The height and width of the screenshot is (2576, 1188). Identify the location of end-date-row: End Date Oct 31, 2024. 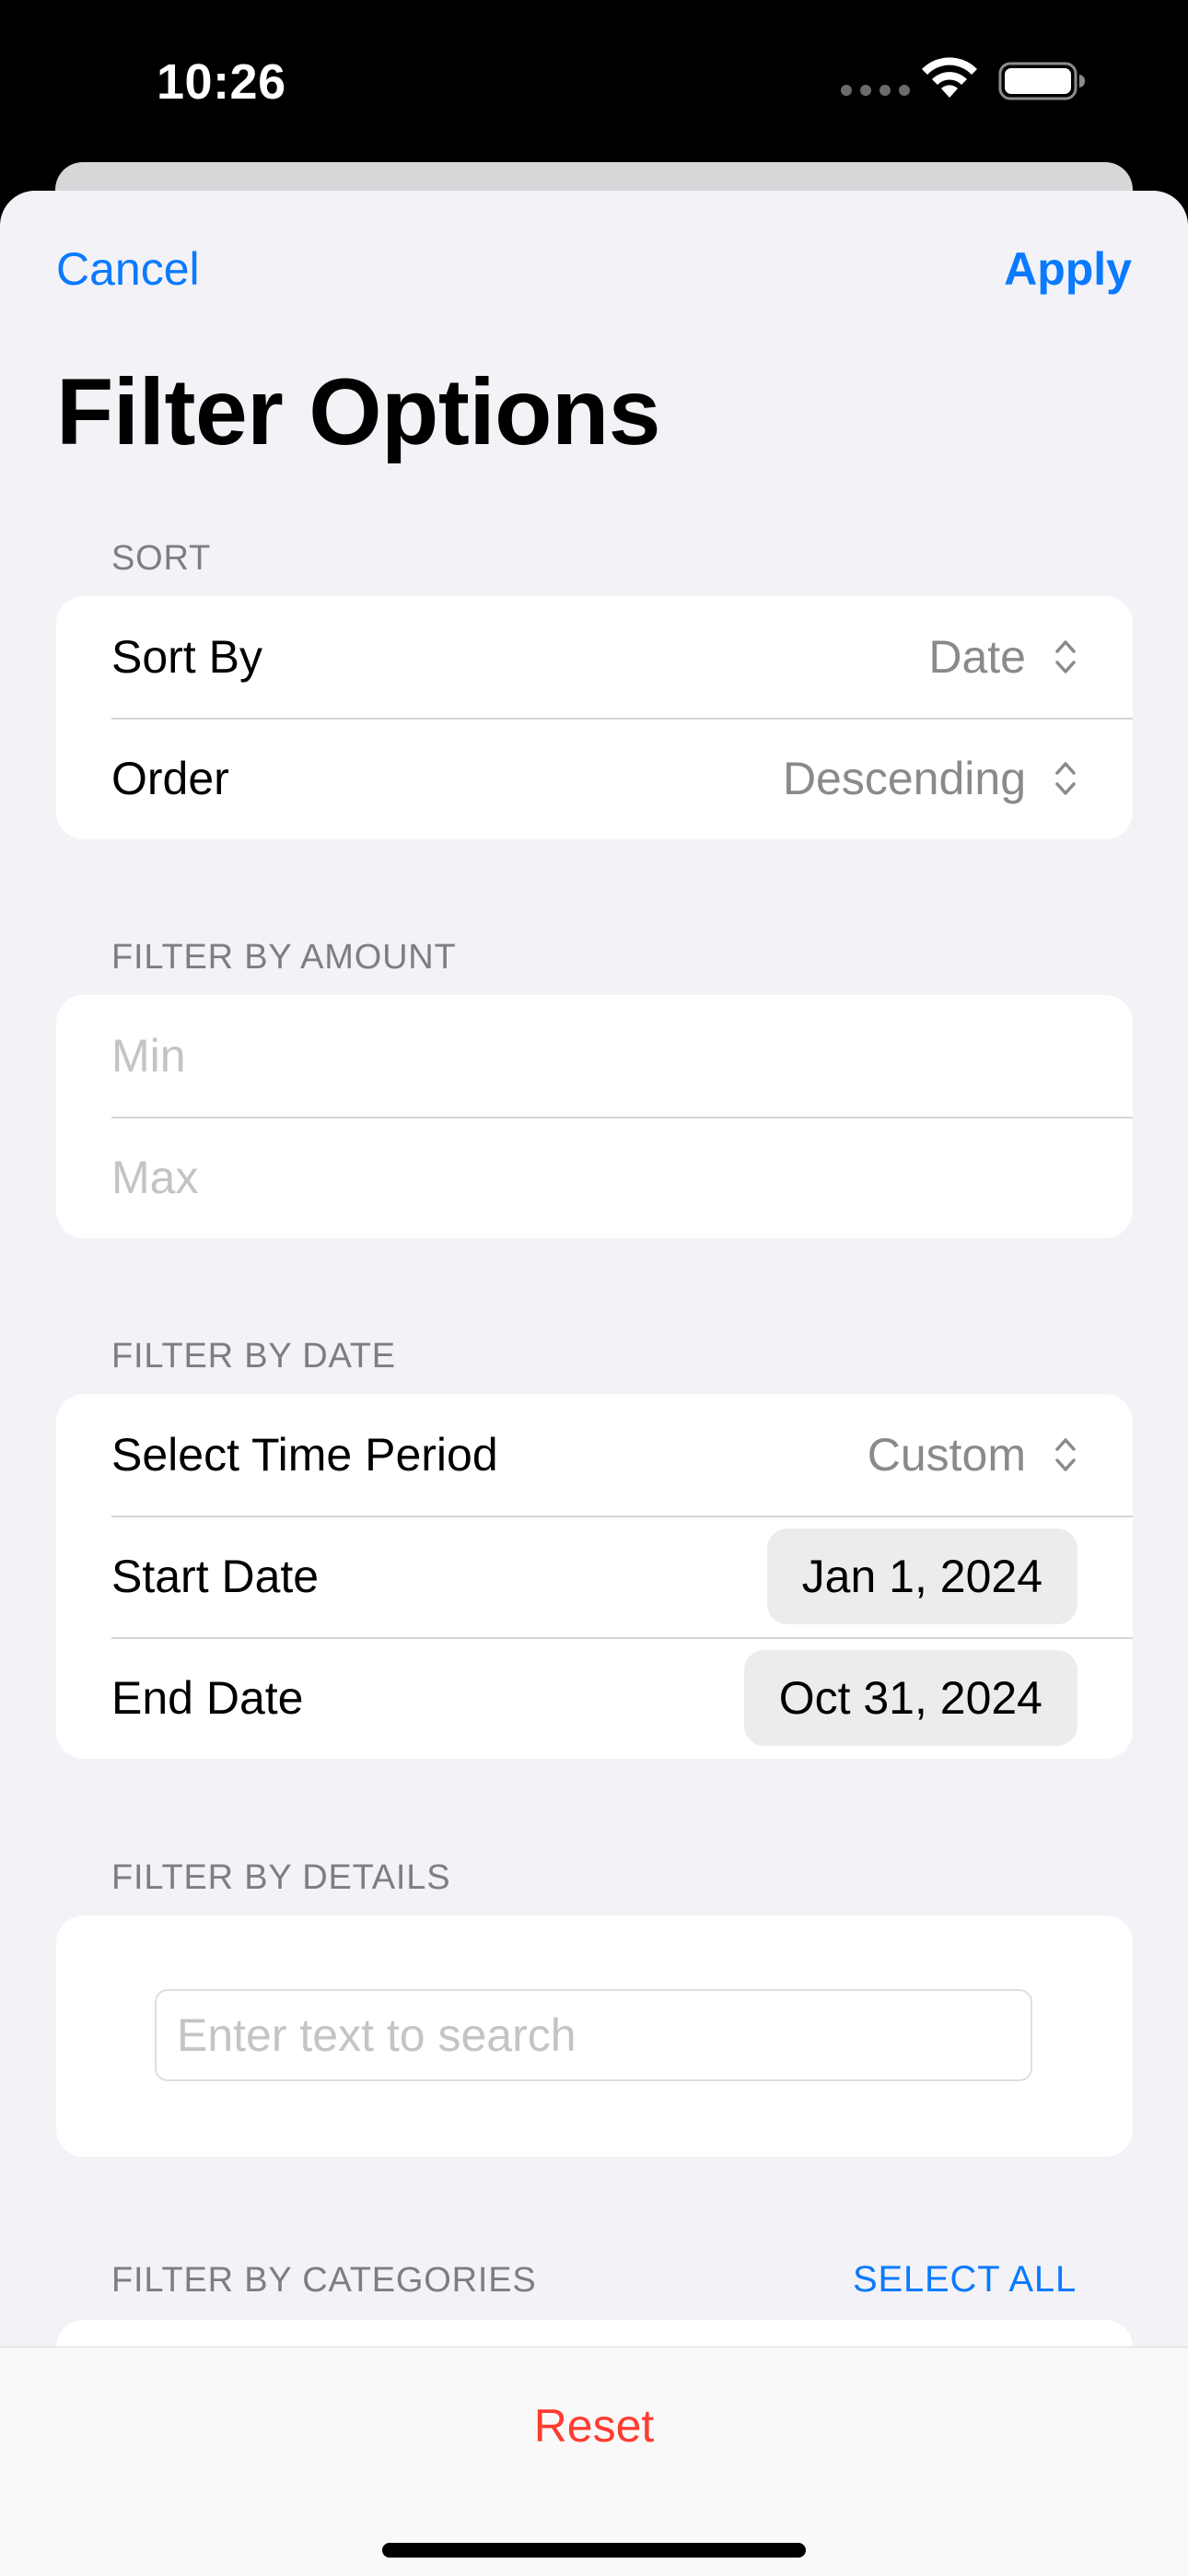
(594, 1698).